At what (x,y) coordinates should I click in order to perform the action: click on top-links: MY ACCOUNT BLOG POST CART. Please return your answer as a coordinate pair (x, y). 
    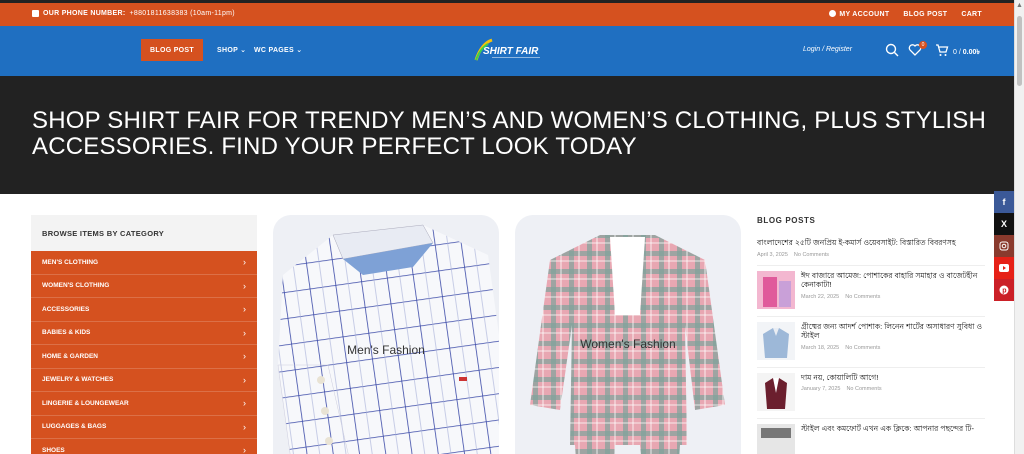
    Looking at the image, I should click on (905, 14).